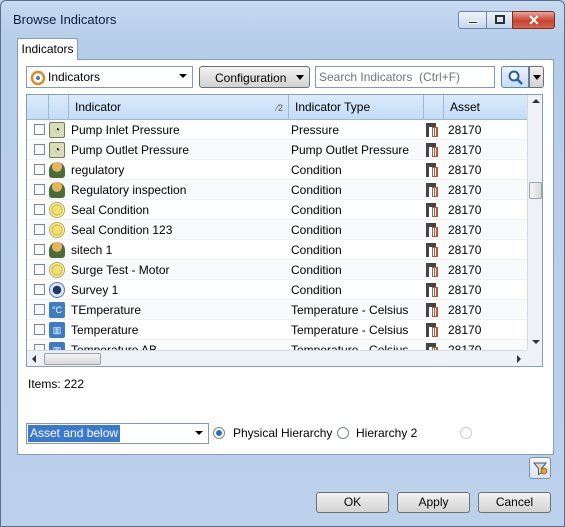 This screenshot has height=527, width=565. I want to click on select-column-header, so click(38, 107).